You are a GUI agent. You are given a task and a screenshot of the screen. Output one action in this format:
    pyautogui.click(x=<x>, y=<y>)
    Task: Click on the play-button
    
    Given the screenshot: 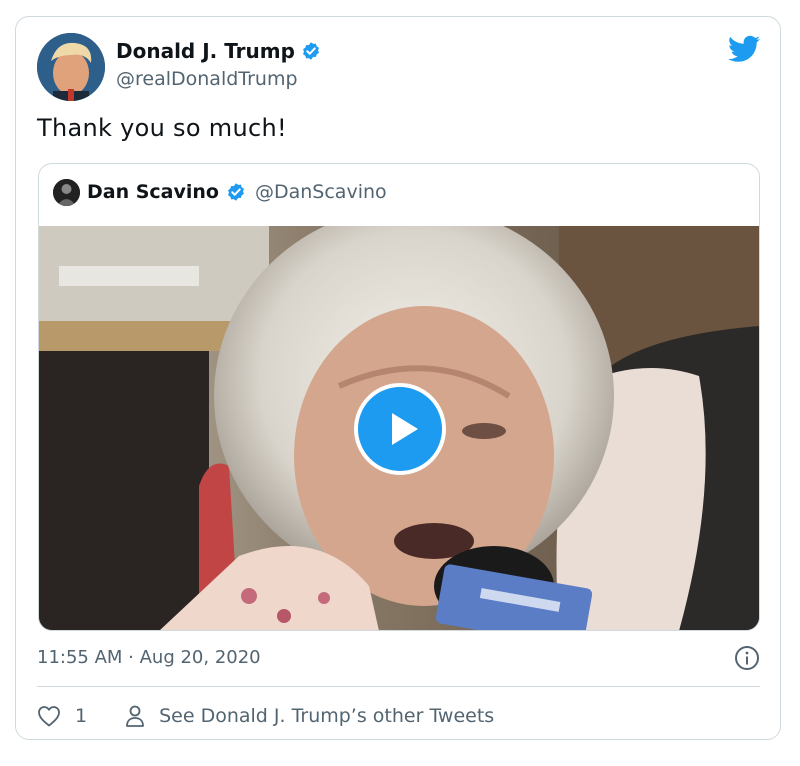 What is the action you would take?
    pyautogui.click(x=400, y=429)
    